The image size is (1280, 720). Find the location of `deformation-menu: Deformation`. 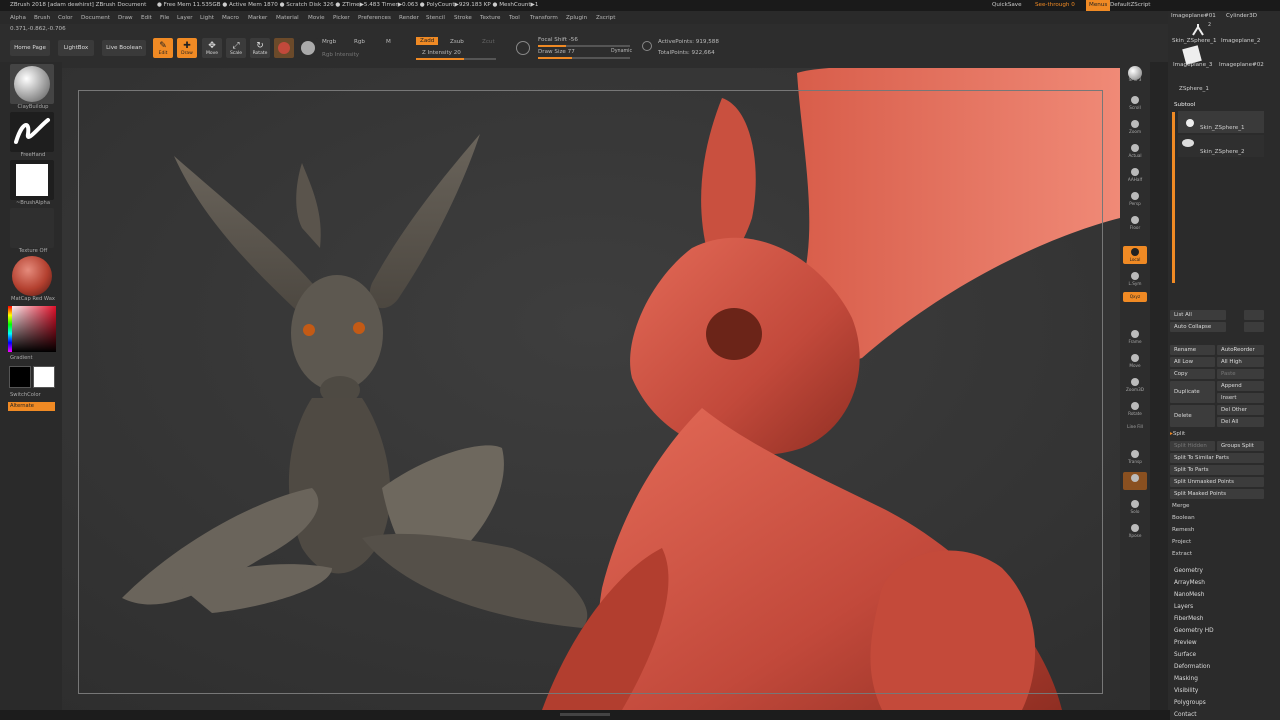

deformation-menu: Deformation is located at coordinates (1192, 667).